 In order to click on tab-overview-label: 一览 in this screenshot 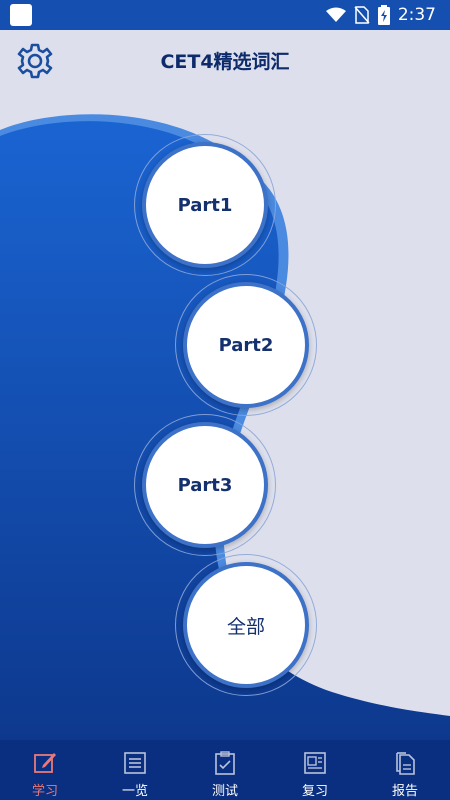, I will do `click(134, 791)`.